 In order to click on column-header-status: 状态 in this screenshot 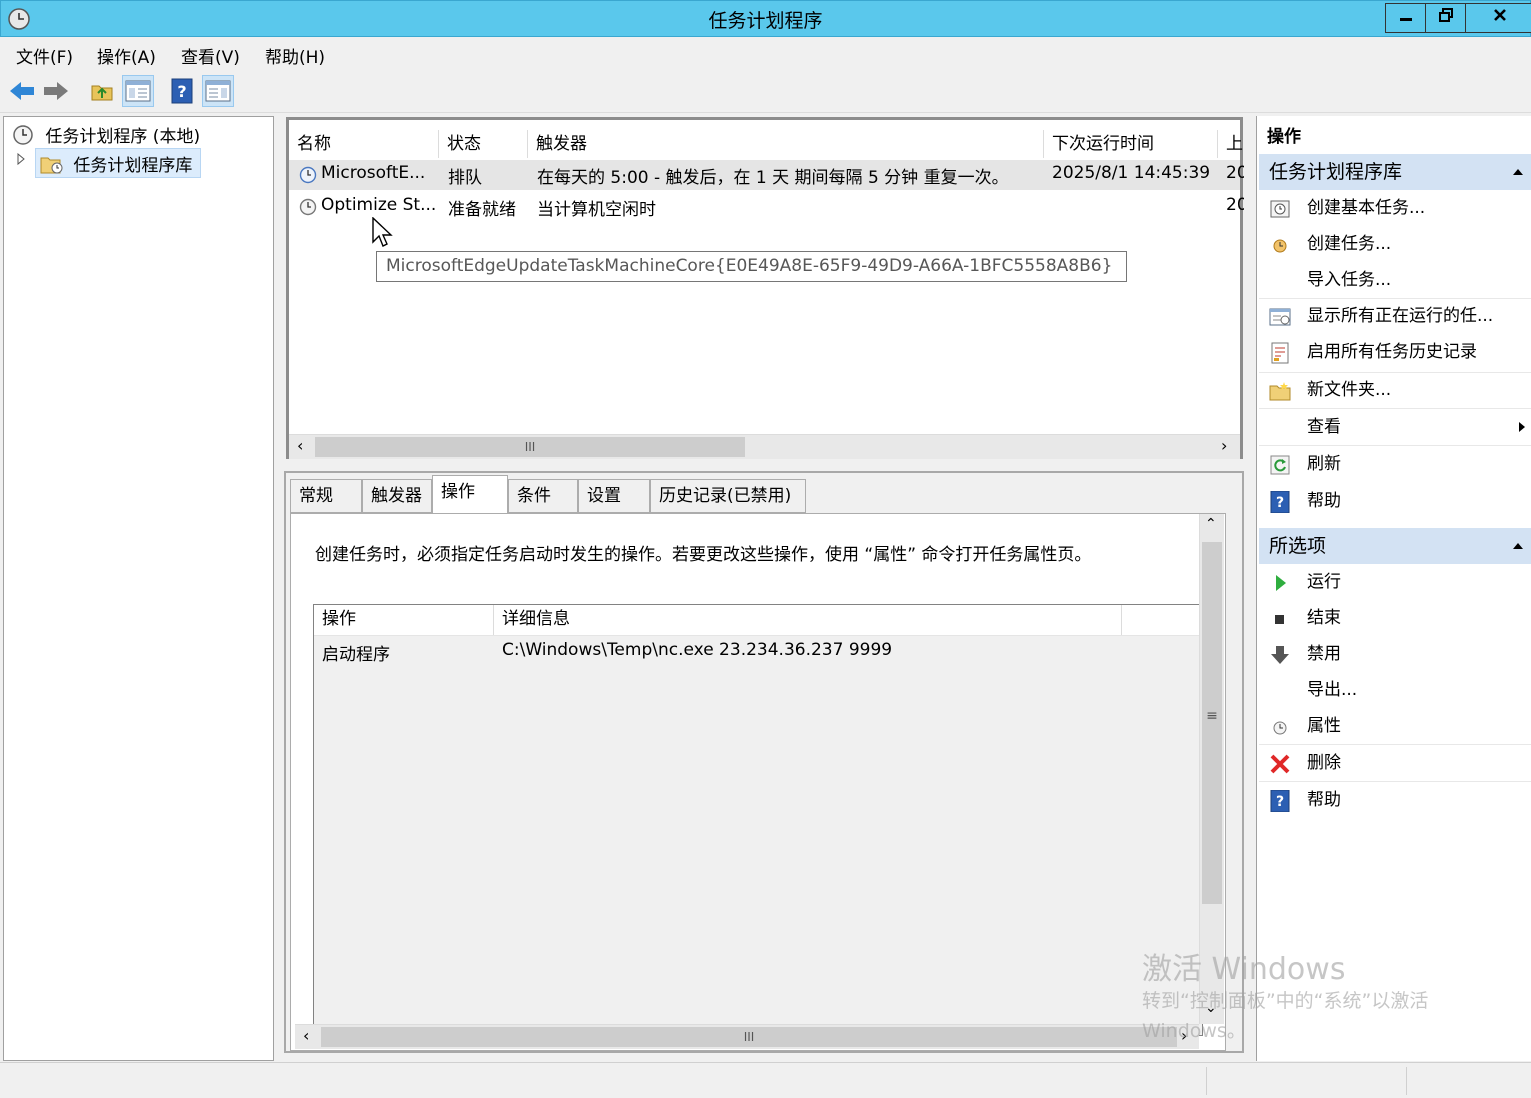, I will do `click(483, 144)`.